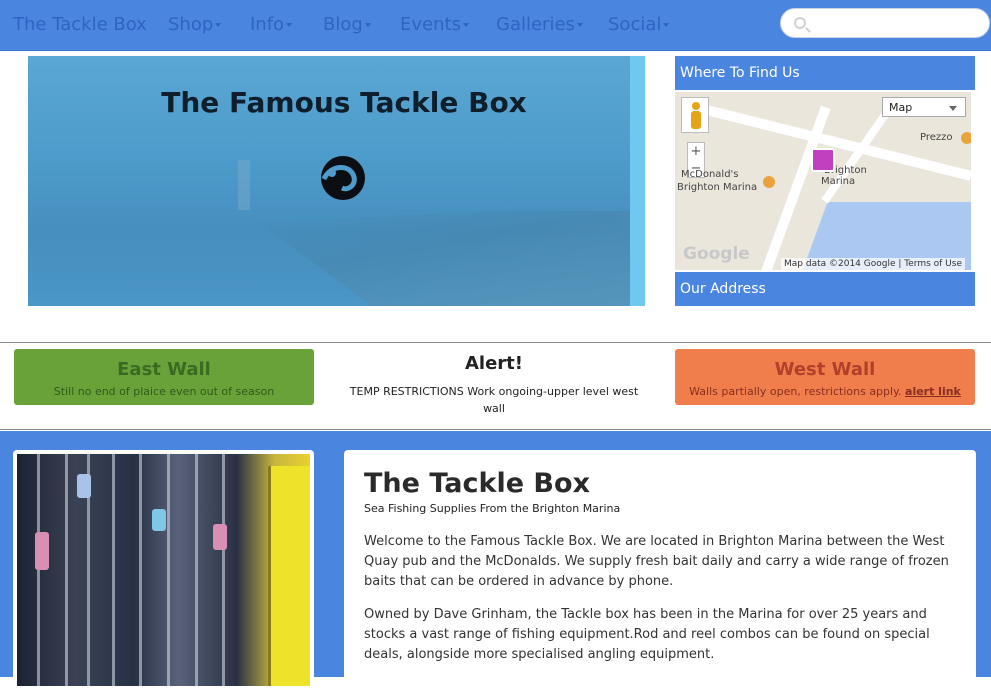  What do you see at coordinates (840, 264) in the screenshot?
I see `map-data-text: Map data ©2014 Google` at bounding box center [840, 264].